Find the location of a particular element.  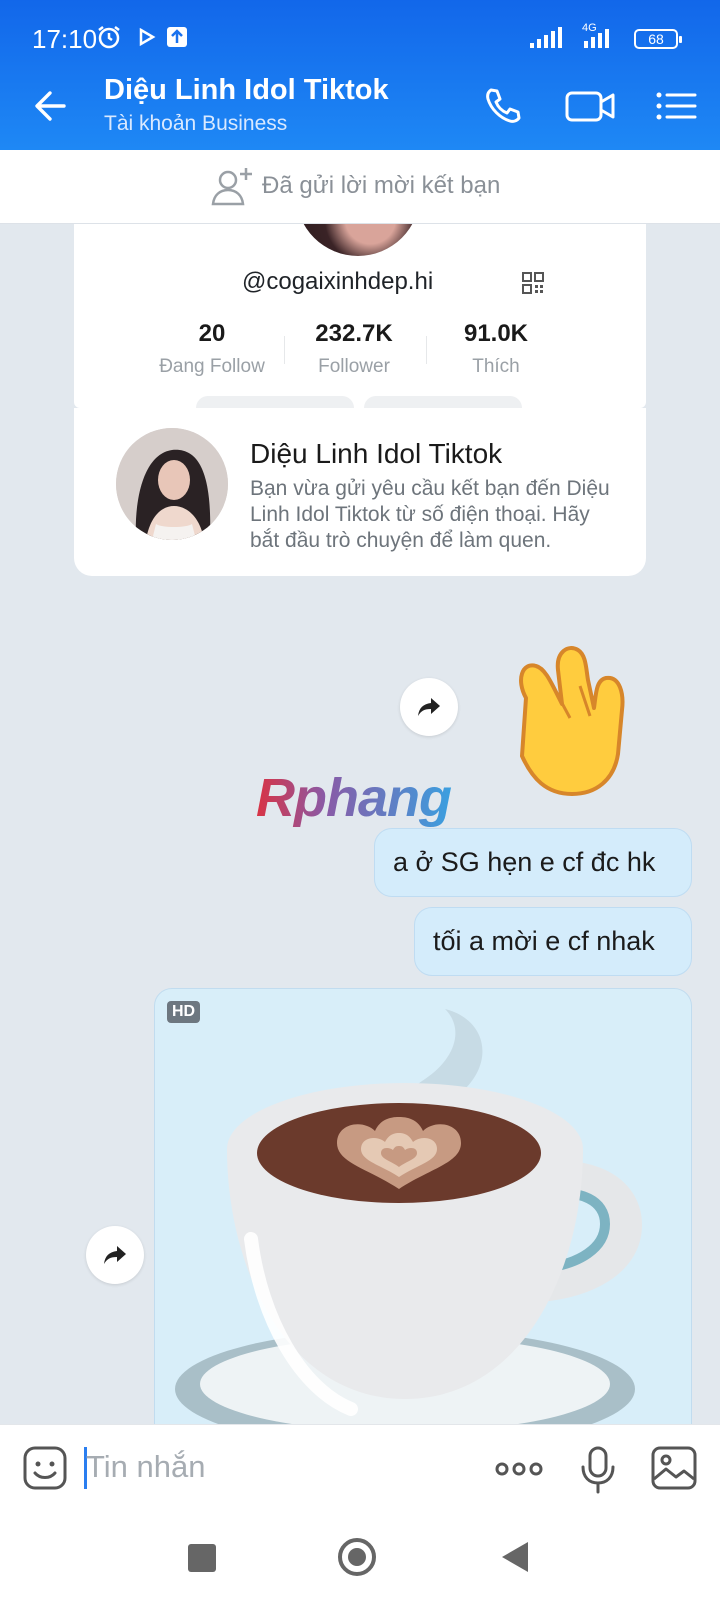

photo-gallery-button is located at coordinates (674, 1470).